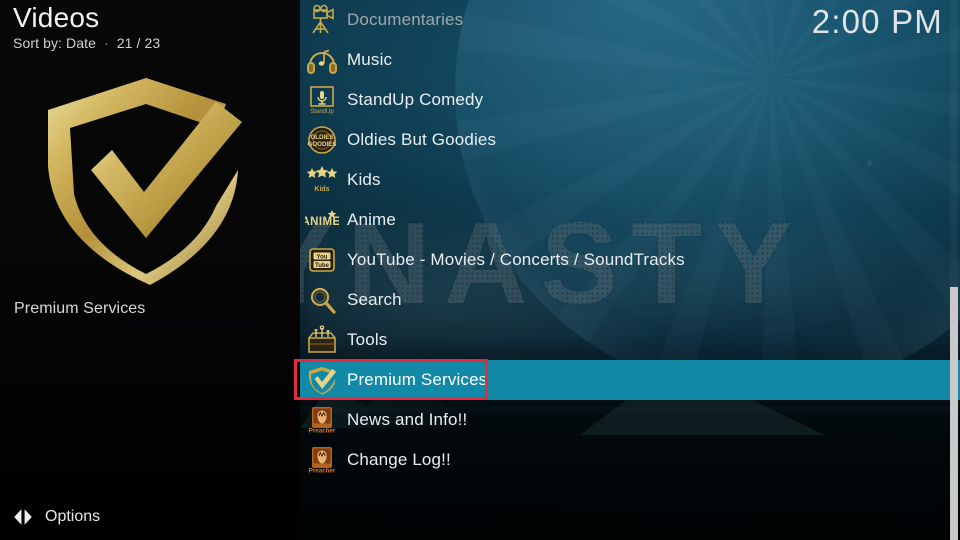 The height and width of the screenshot is (540, 960). I want to click on page-title: Videos, so click(56, 17).